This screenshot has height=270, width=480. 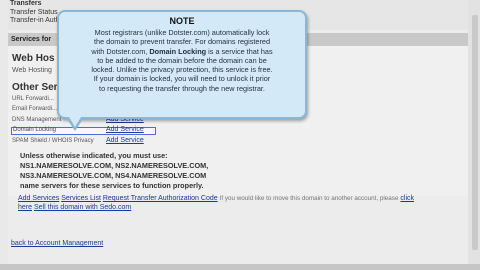 I want to click on web-hosting-heading: Web Hos, so click(x=33, y=58).